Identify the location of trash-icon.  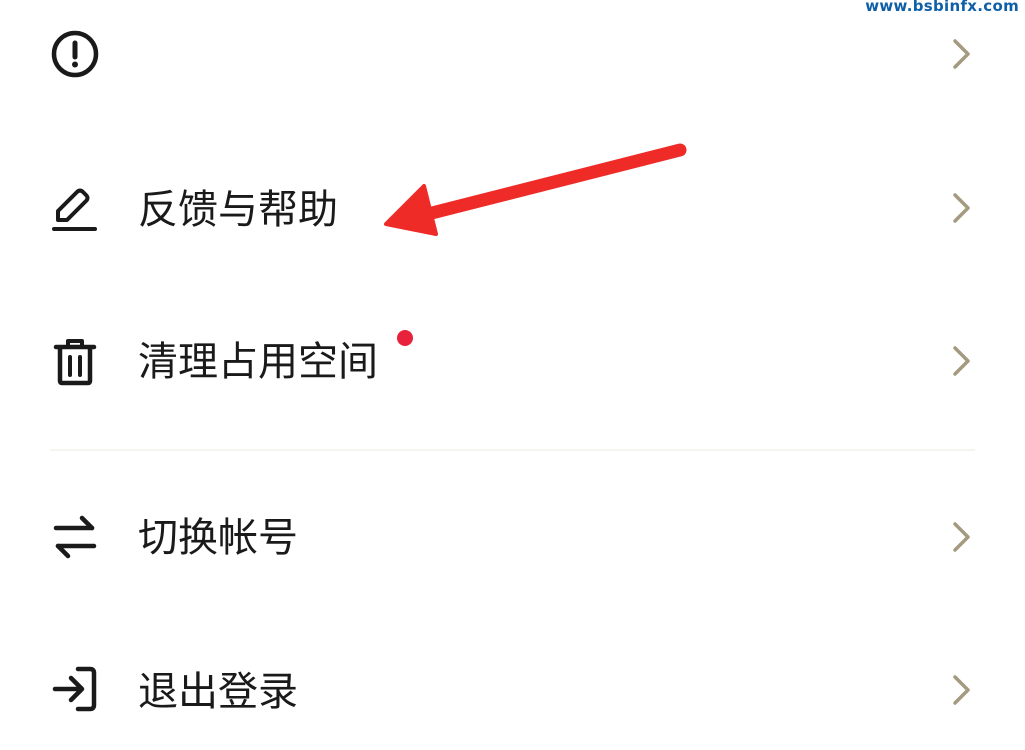
(75, 362).